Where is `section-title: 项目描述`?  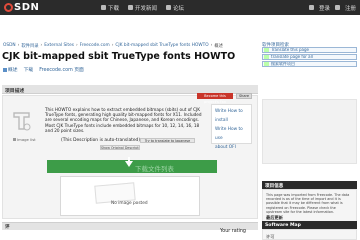
section-title: 项目描述 is located at coordinates (15, 91).